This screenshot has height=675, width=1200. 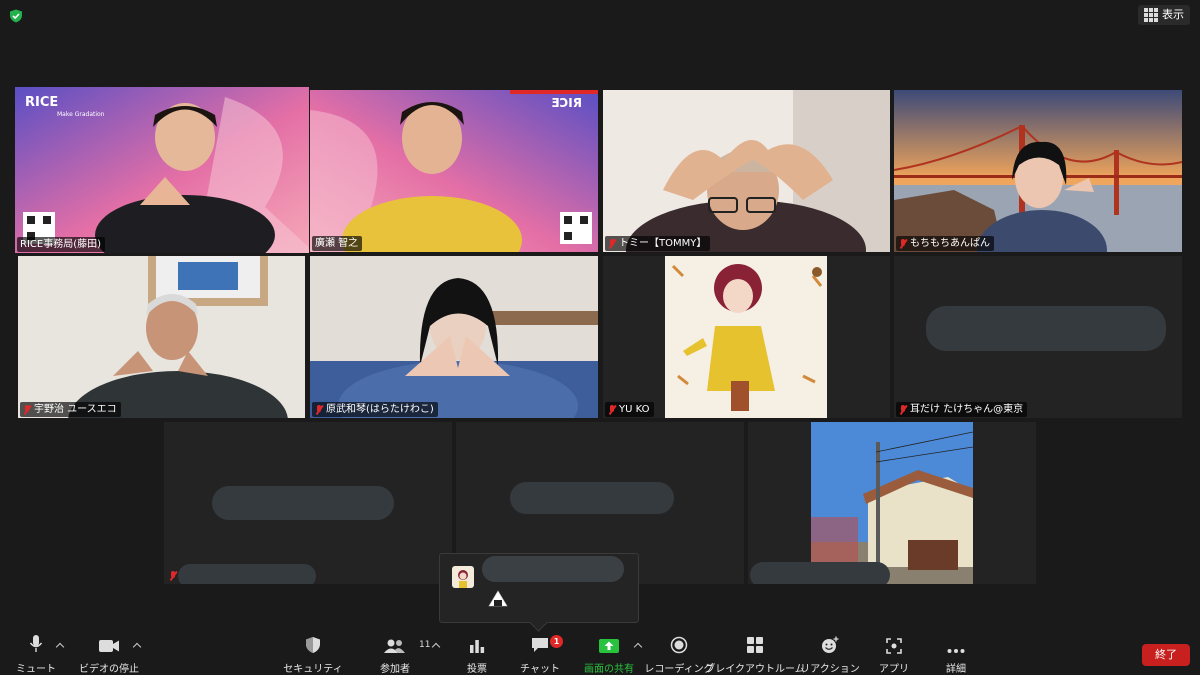 What do you see at coordinates (137, 646) in the screenshot?
I see `video-options-chevron-icon` at bounding box center [137, 646].